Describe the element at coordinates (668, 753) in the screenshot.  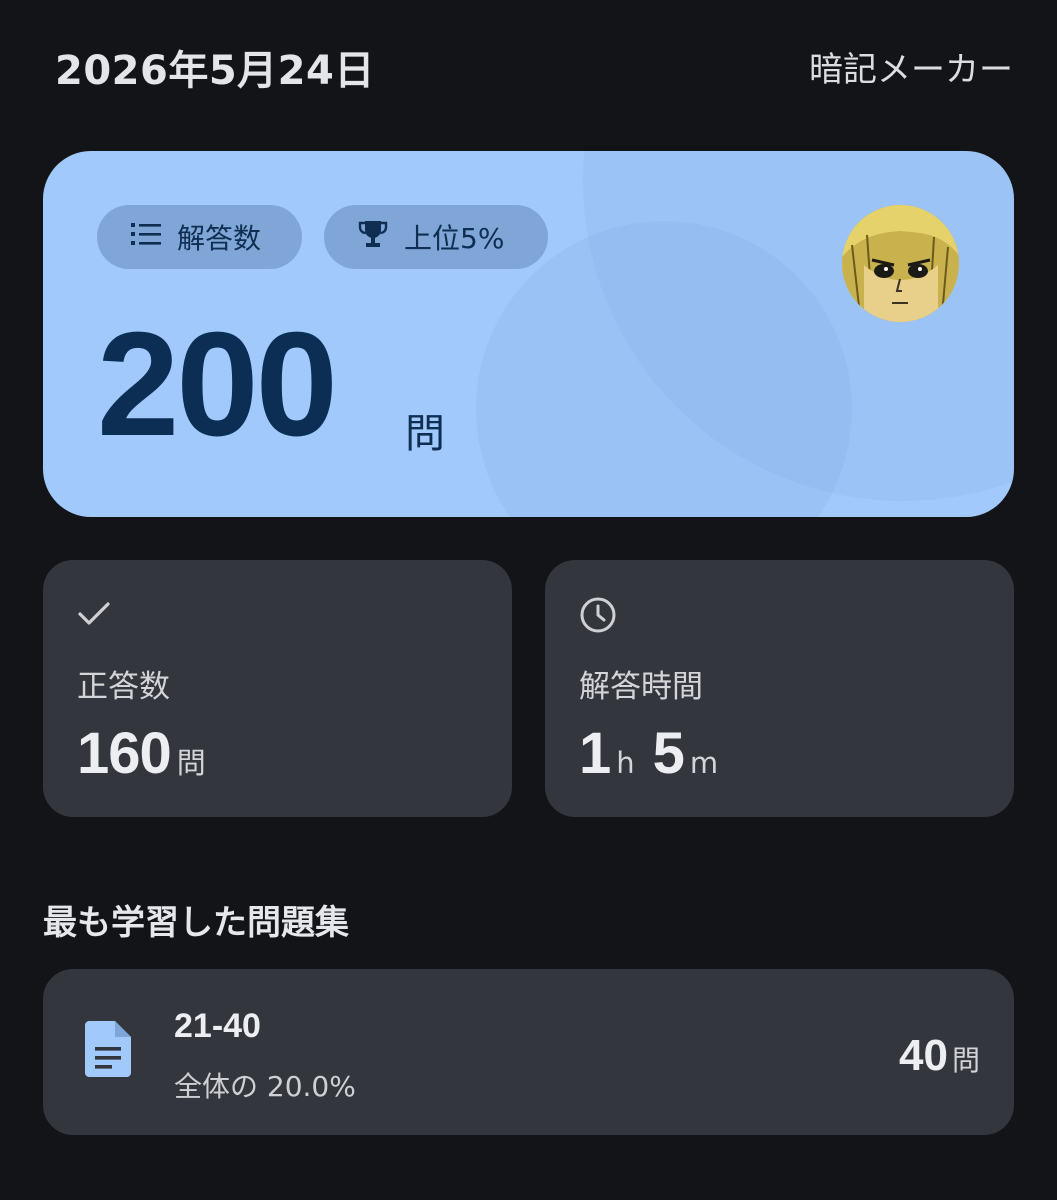
I see `answer-time-minutes: 5` at that location.